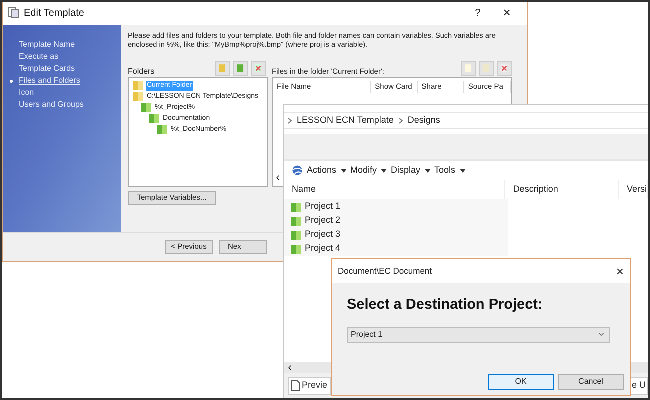  I want to click on help-button: ?, so click(478, 13).